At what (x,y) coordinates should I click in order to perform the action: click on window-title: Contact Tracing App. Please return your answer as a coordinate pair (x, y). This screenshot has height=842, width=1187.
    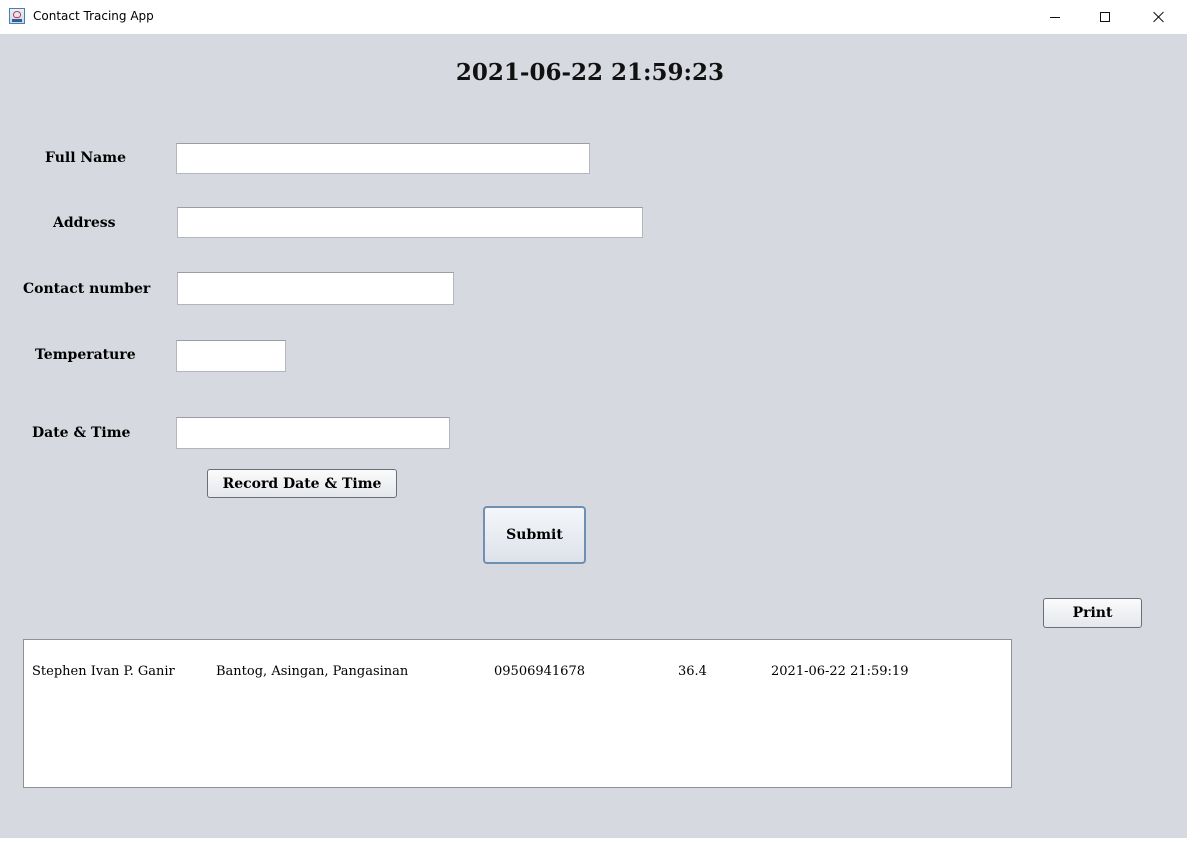
    Looking at the image, I should click on (93, 16).